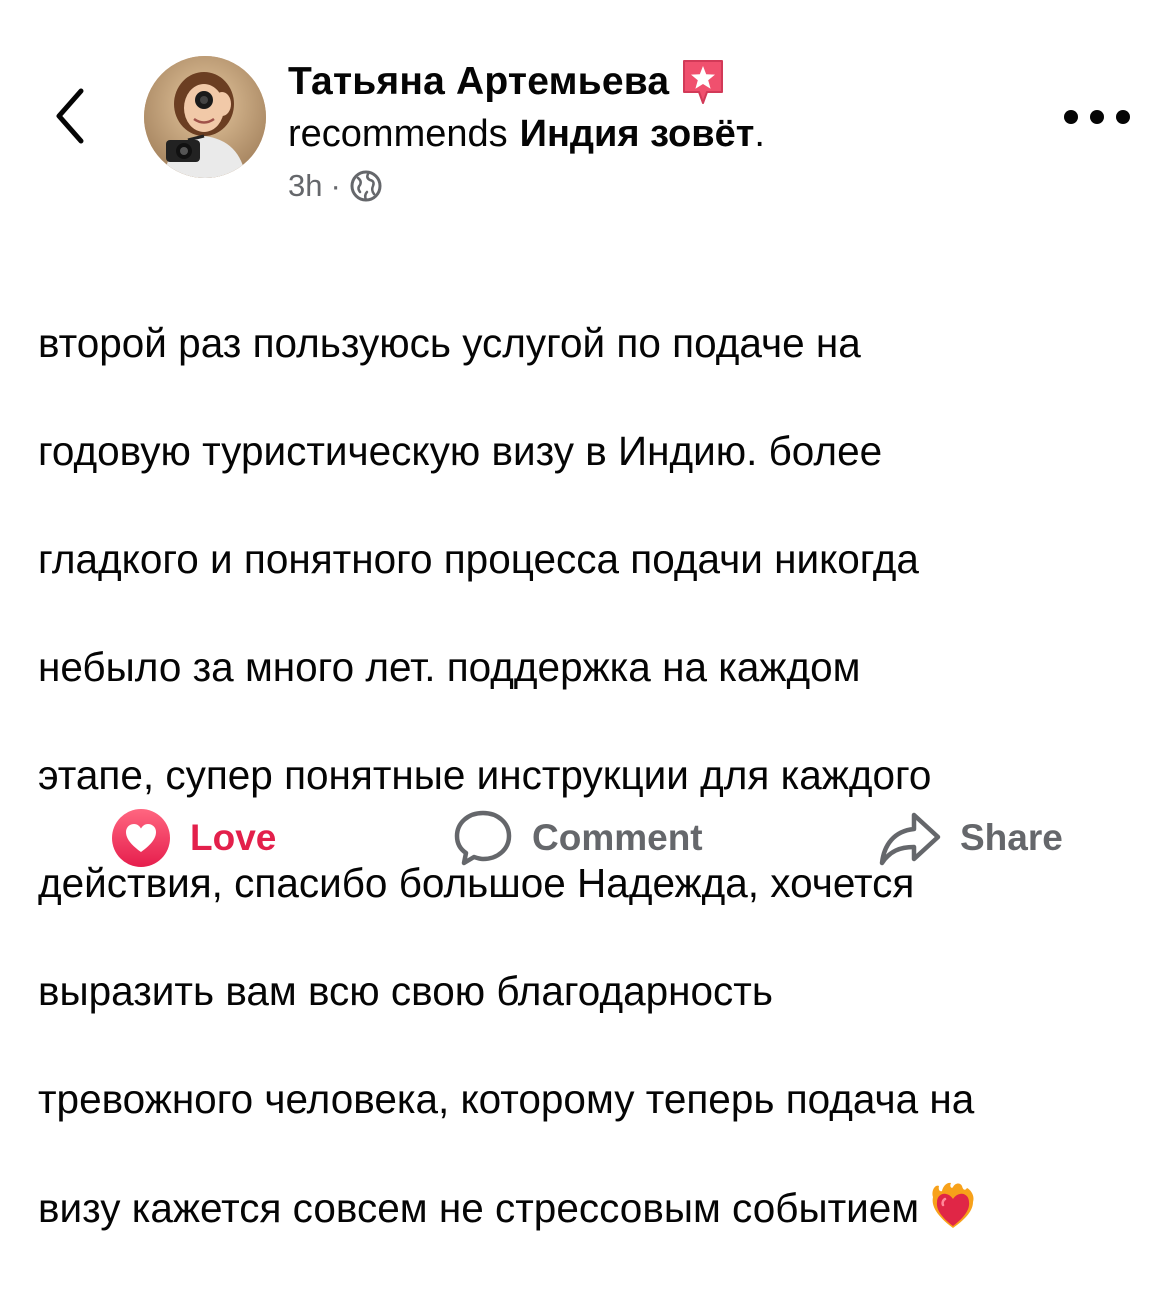  I want to click on back-button, so click(70, 116).